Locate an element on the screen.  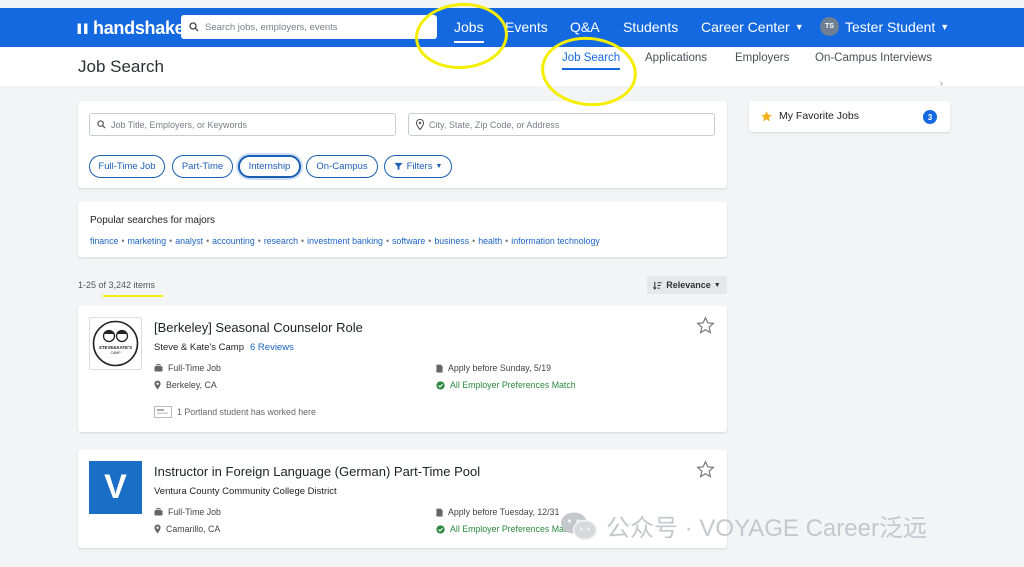
star-filled-icon is located at coordinates (766, 116).